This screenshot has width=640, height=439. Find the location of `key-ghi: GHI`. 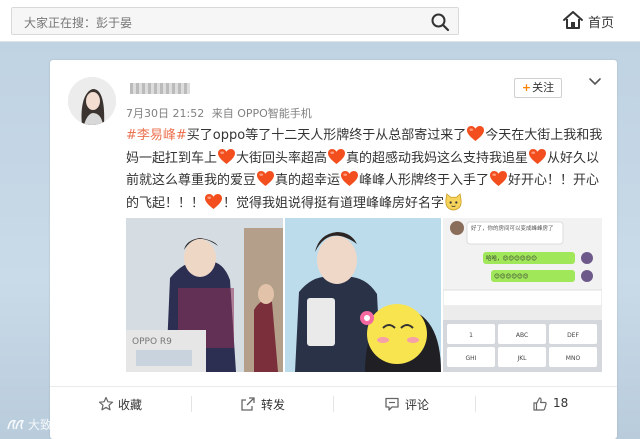

key-ghi: GHI is located at coordinates (471, 358).